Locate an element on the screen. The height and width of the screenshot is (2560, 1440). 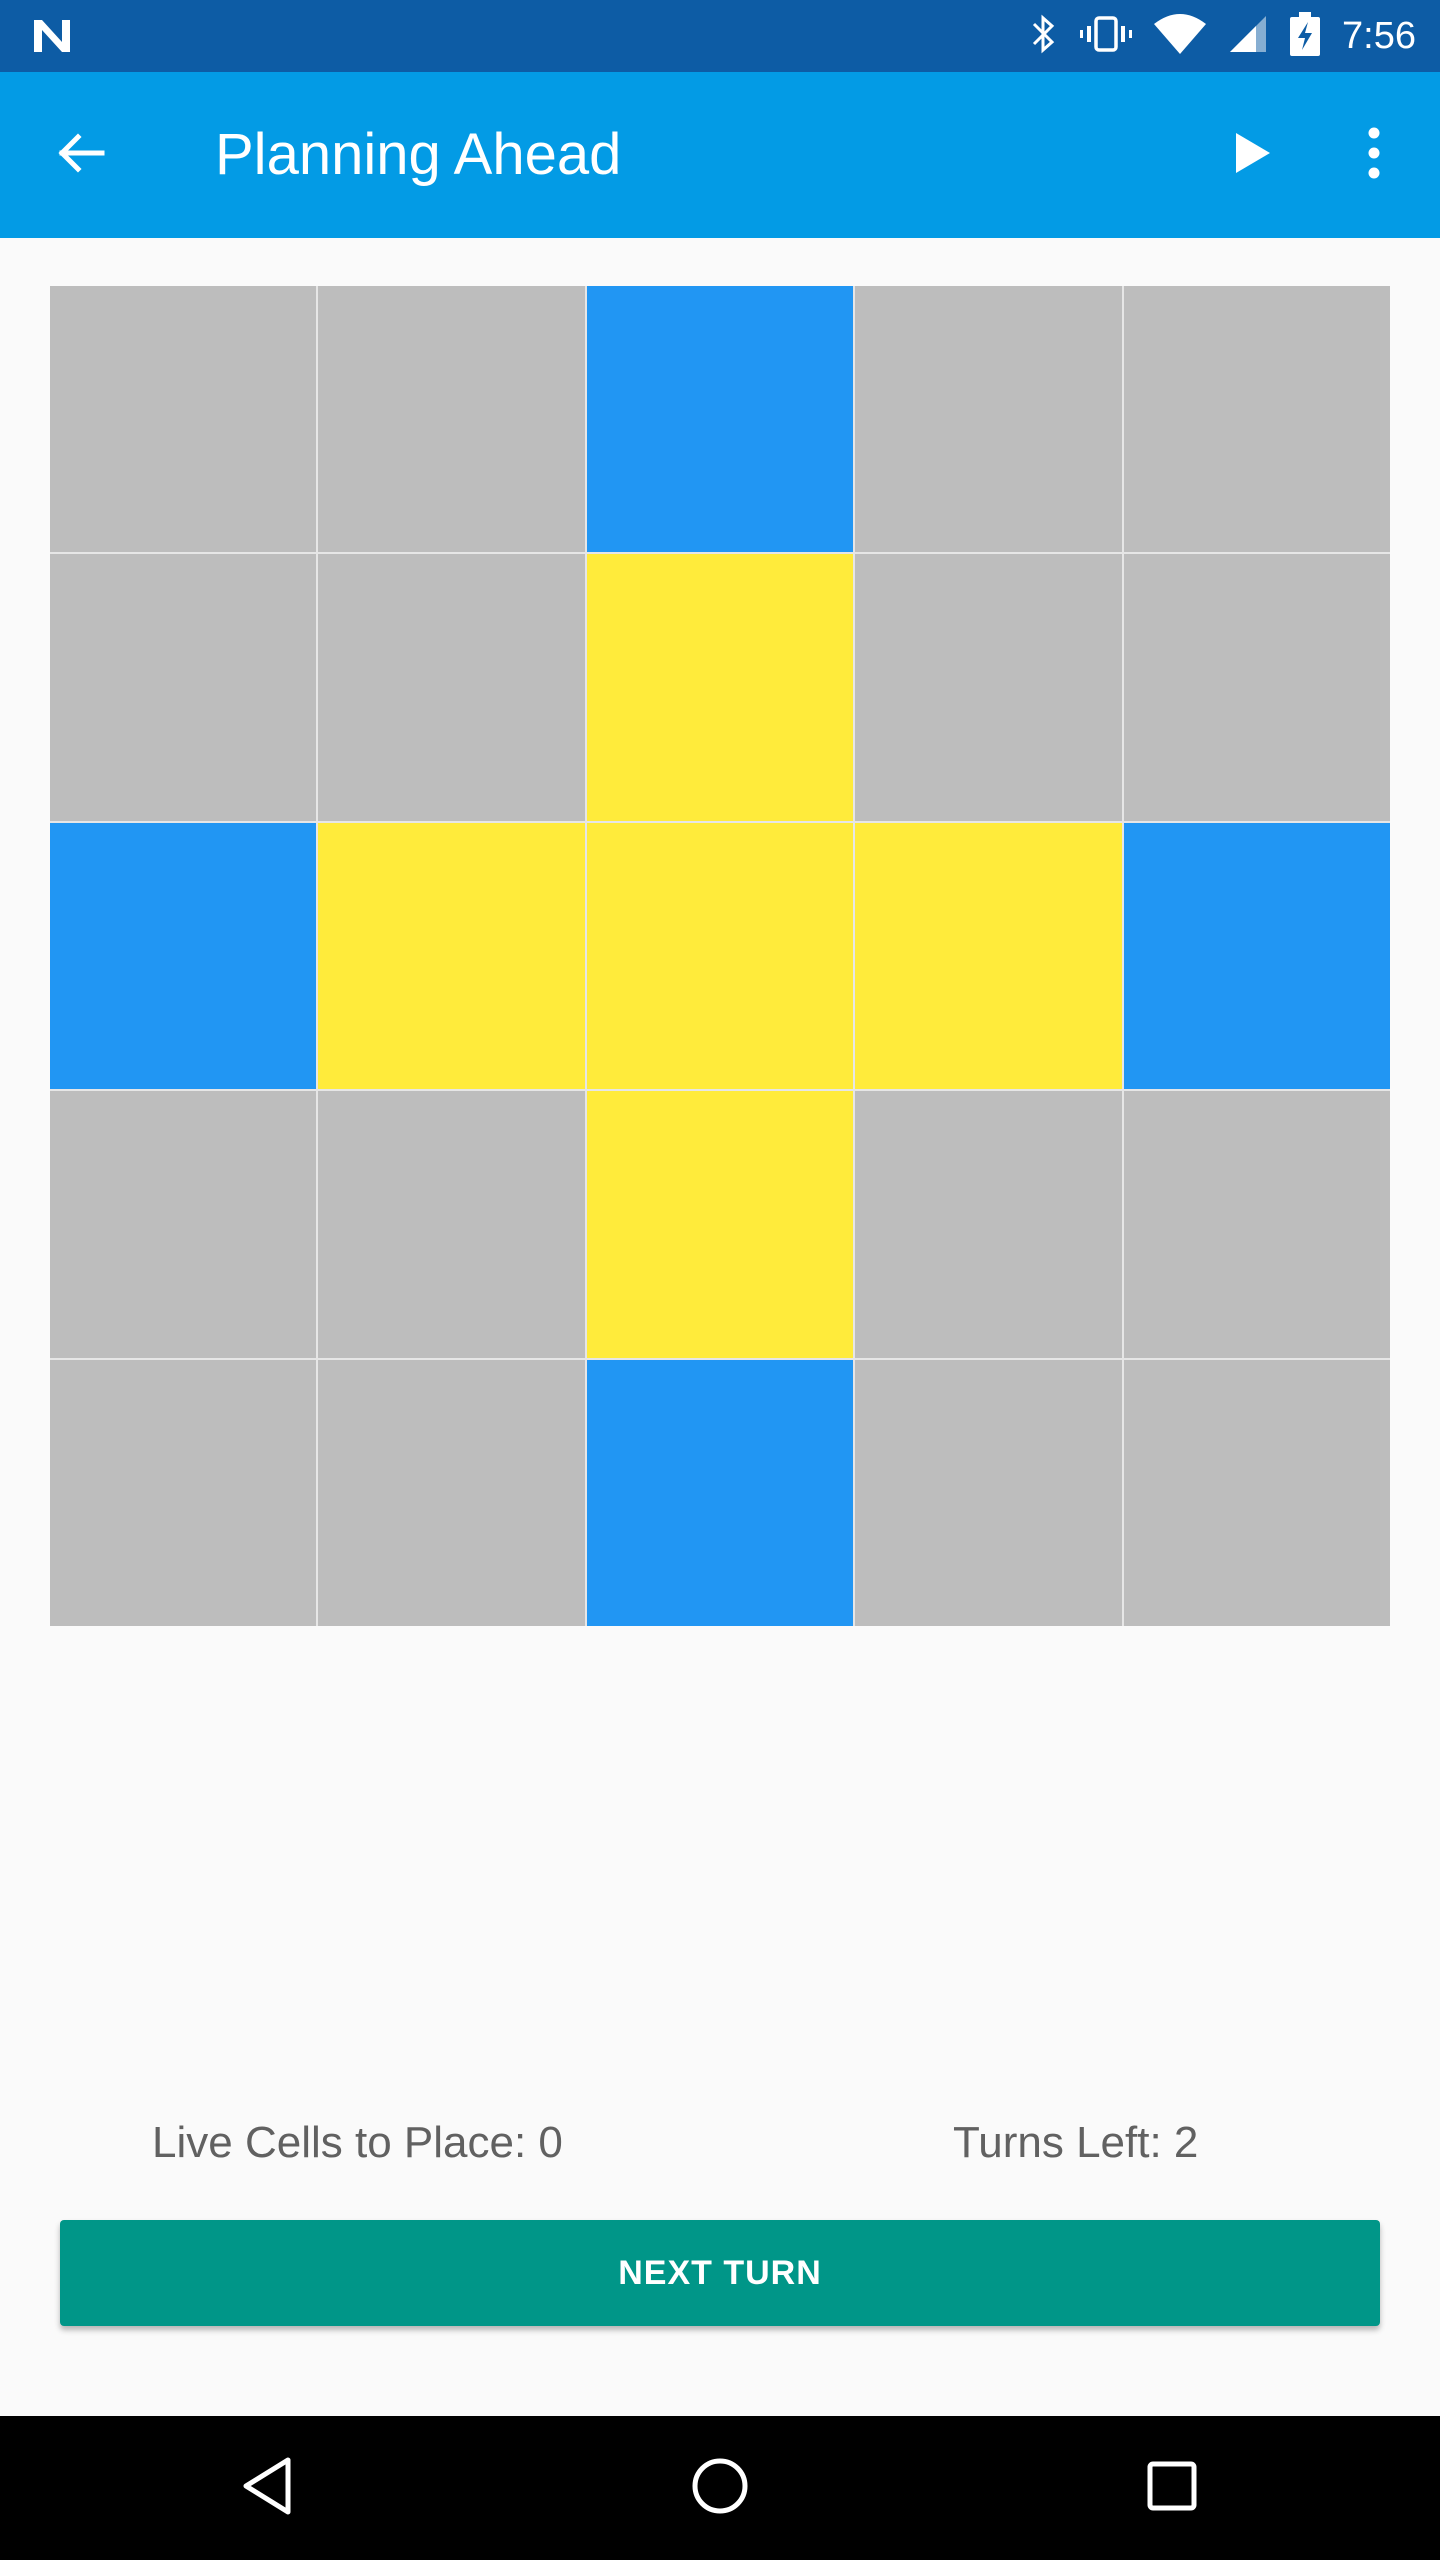
more-options-button is located at coordinates (1374, 155).